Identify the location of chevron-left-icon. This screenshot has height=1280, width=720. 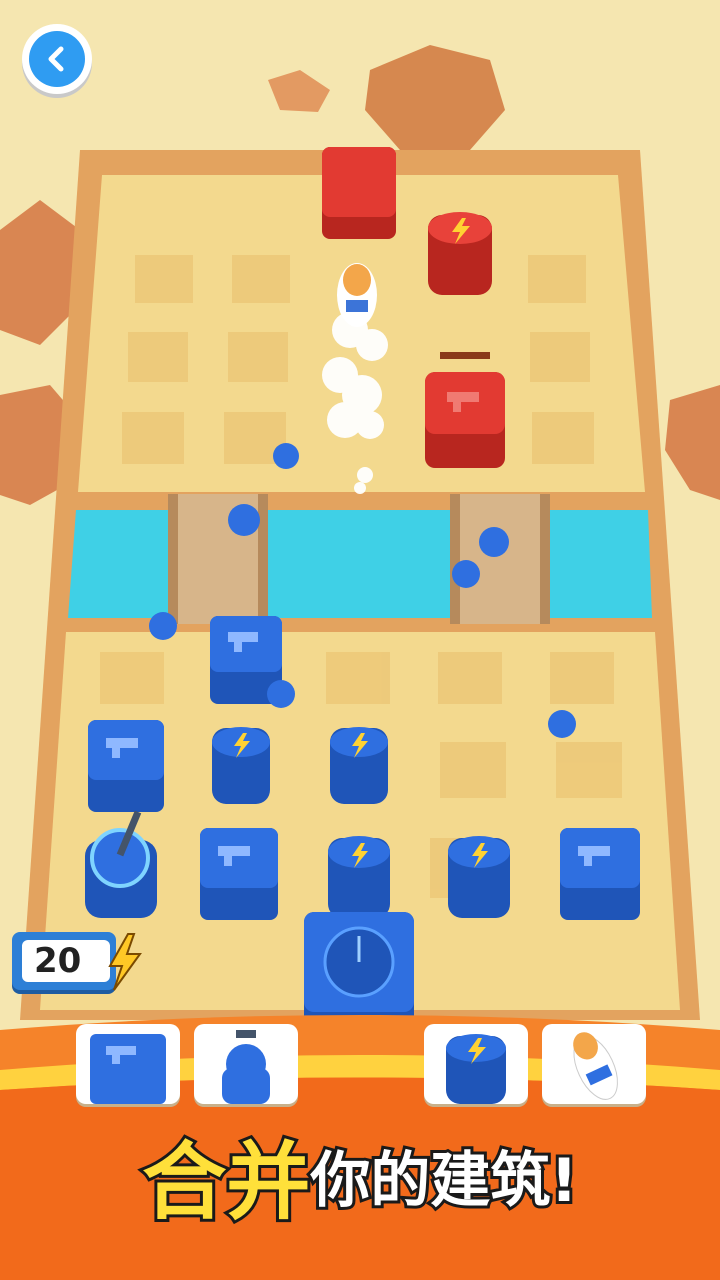
(57, 59).